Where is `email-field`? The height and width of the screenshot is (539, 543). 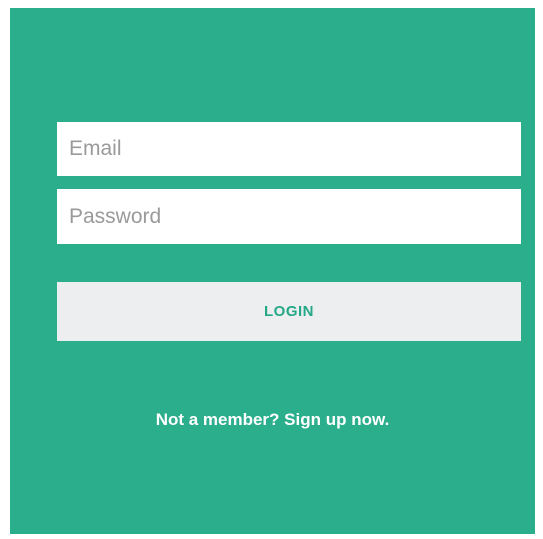
email-field is located at coordinates (289, 149).